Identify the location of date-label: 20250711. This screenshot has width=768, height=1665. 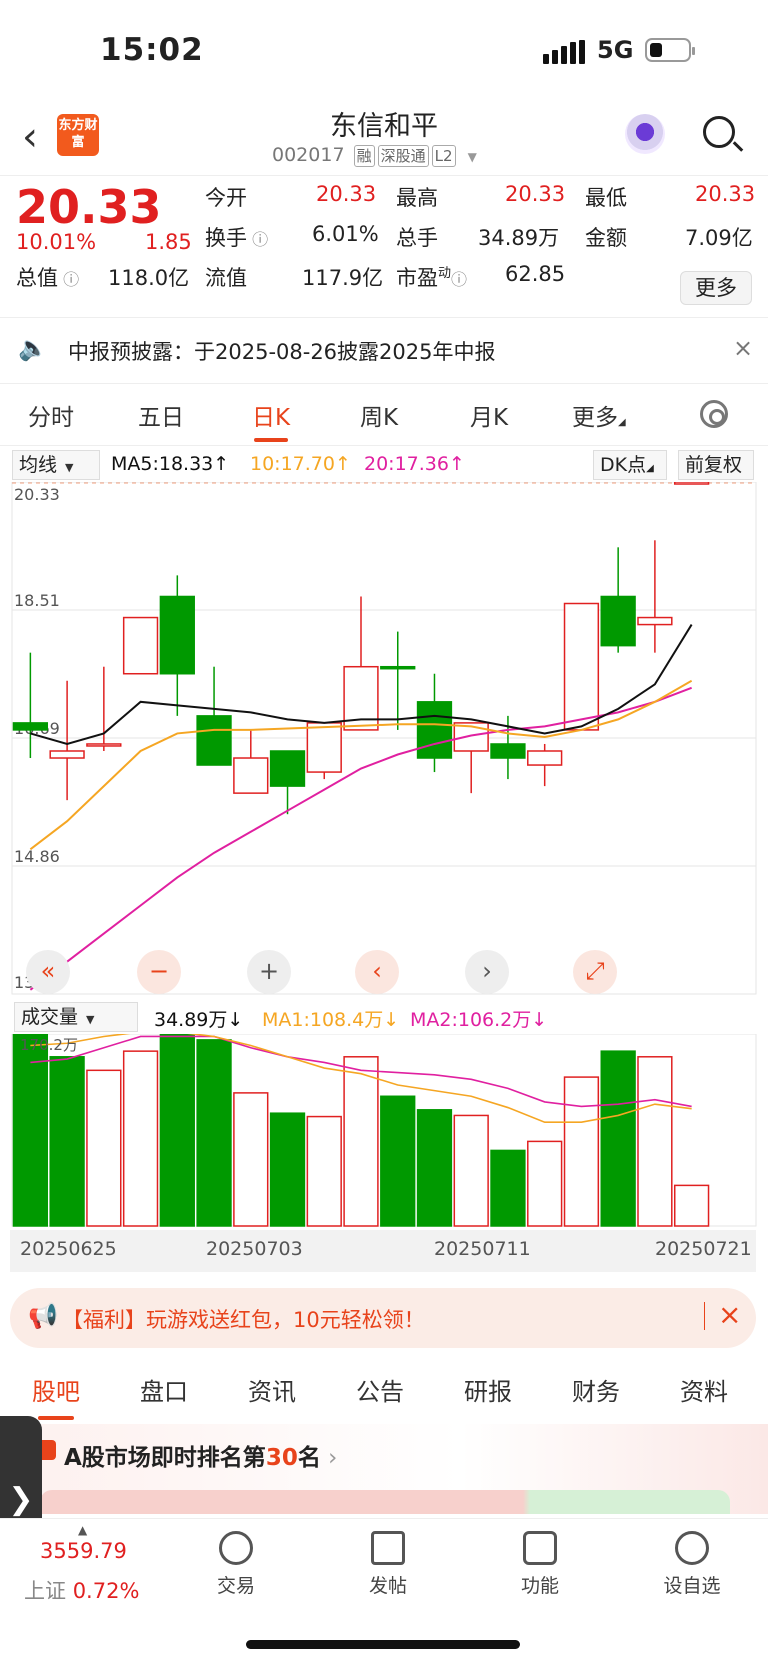
(482, 1249).